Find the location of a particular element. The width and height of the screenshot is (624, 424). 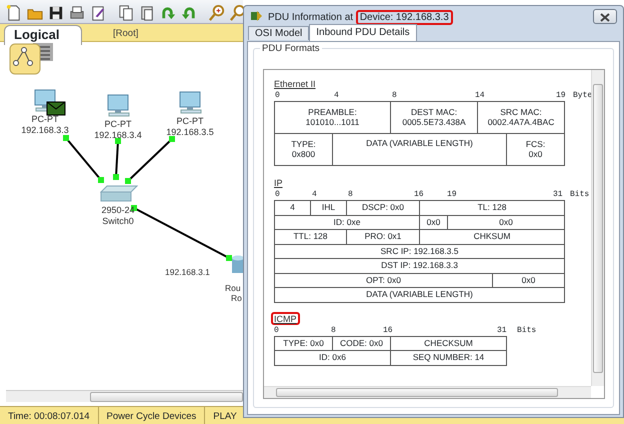

save-icon is located at coordinates (56, 13).